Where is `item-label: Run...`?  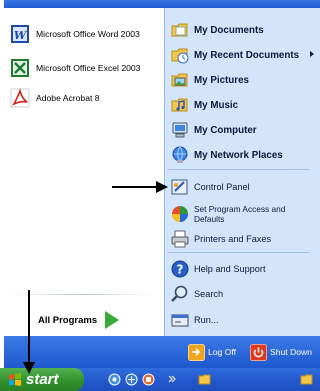
item-label: Run... is located at coordinates (206, 320).